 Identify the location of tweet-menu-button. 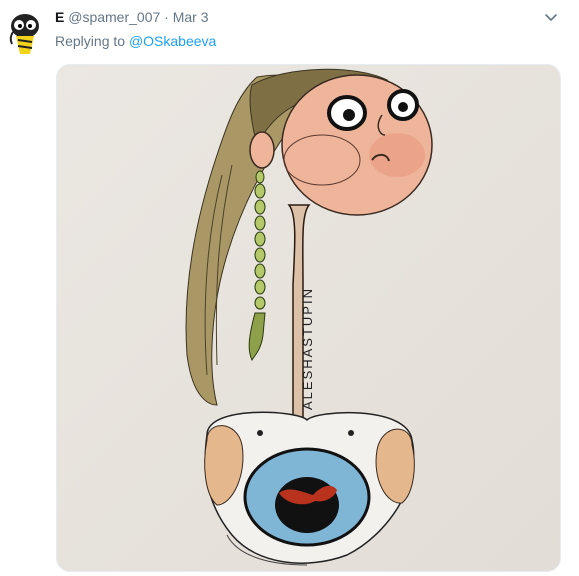
(551, 18).